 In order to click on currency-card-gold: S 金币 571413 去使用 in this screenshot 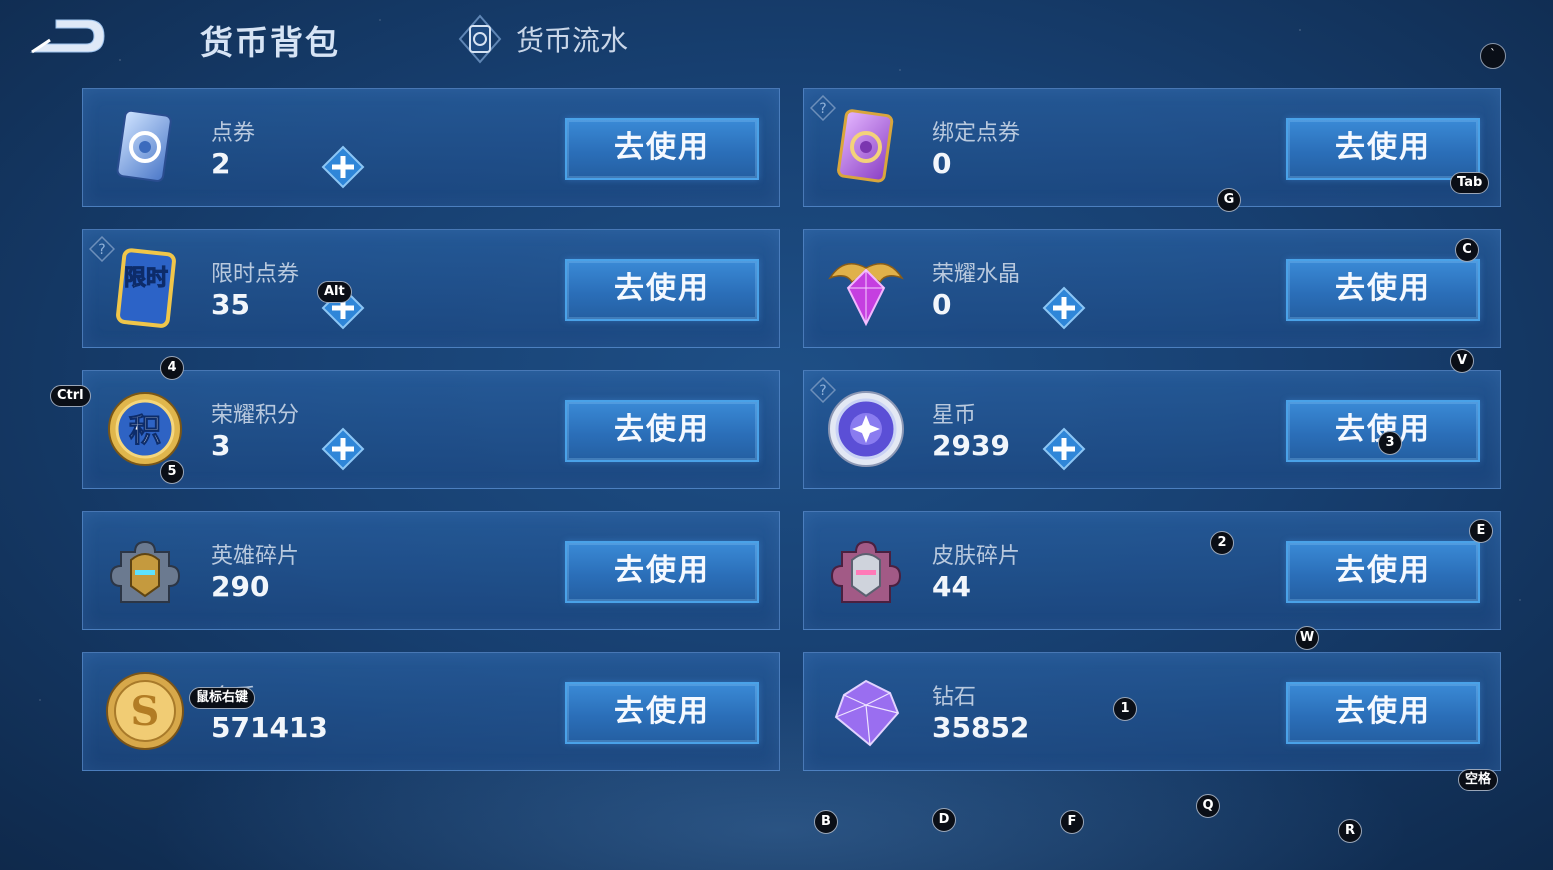, I will do `click(431, 711)`.